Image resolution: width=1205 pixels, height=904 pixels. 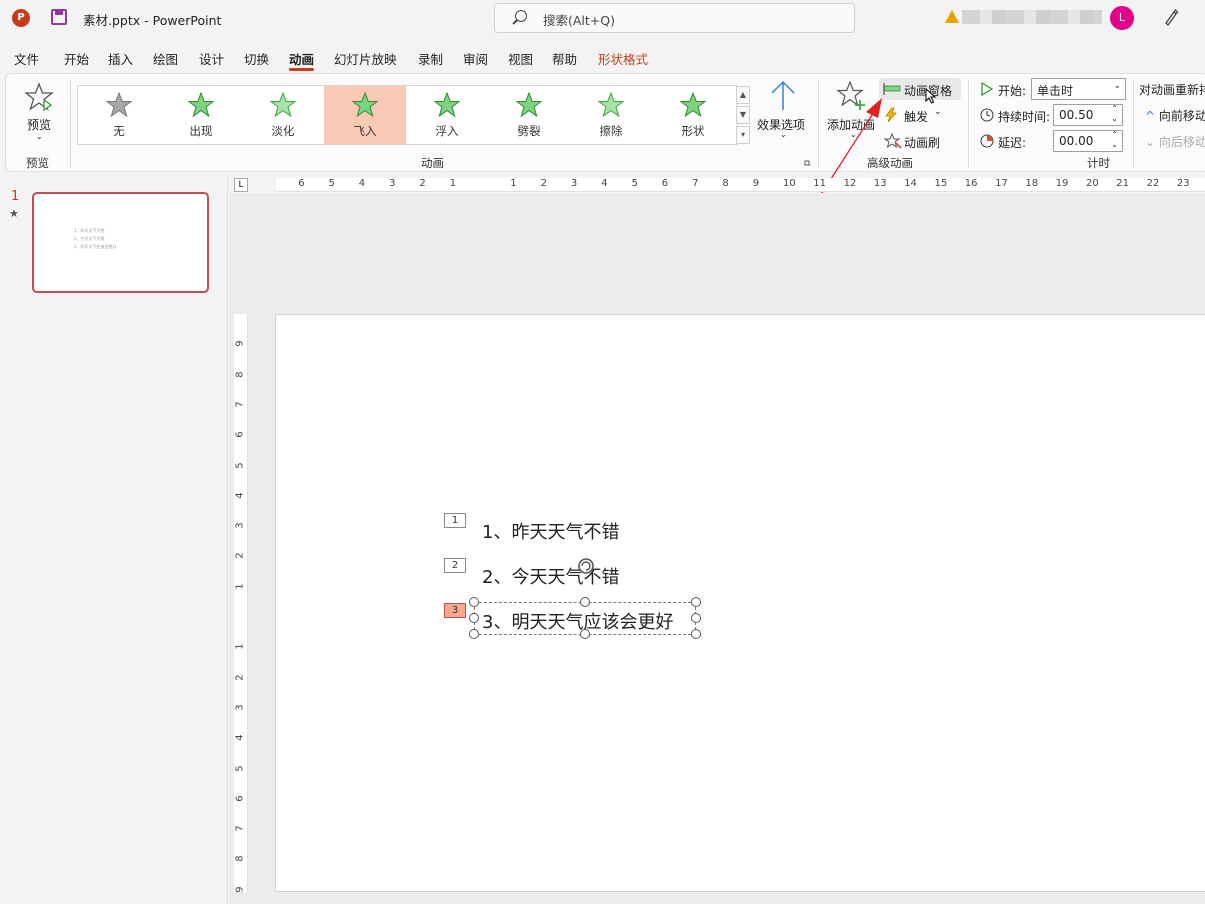 What do you see at coordinates (201, 115) in the screenshot?
I see `gallery-item-appear: 出现` at bounding box center [201, 115].